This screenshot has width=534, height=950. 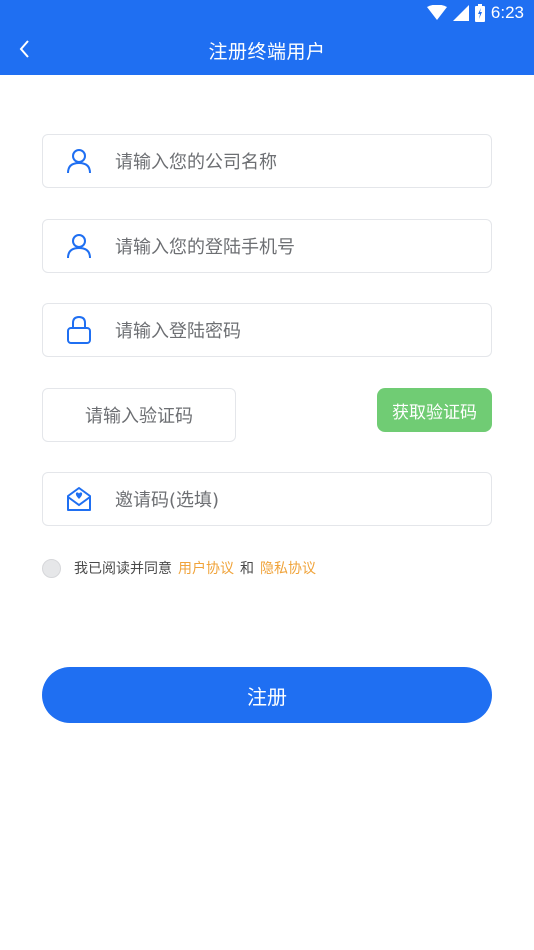 I want to click on chevron-left-icon, so click(x=24, y=51).